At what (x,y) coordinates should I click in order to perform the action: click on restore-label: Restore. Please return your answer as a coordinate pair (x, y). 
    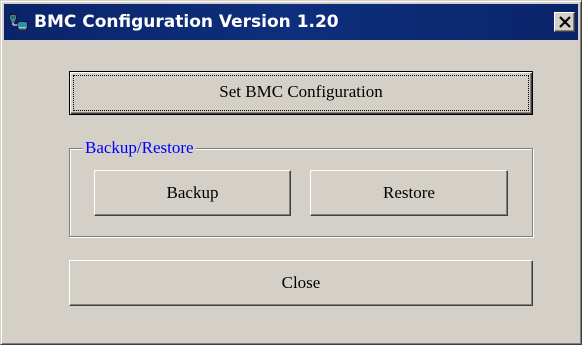
    Looking at the image, I should click on (409, 192).